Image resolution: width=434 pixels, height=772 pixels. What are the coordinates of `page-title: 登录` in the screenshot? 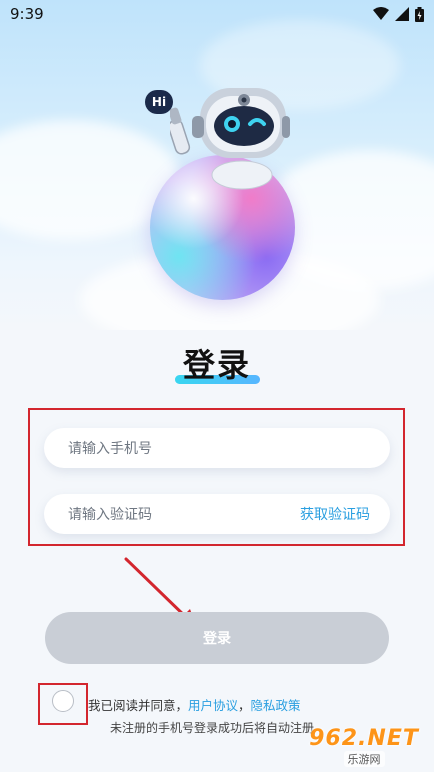 It's located at (216, 365).